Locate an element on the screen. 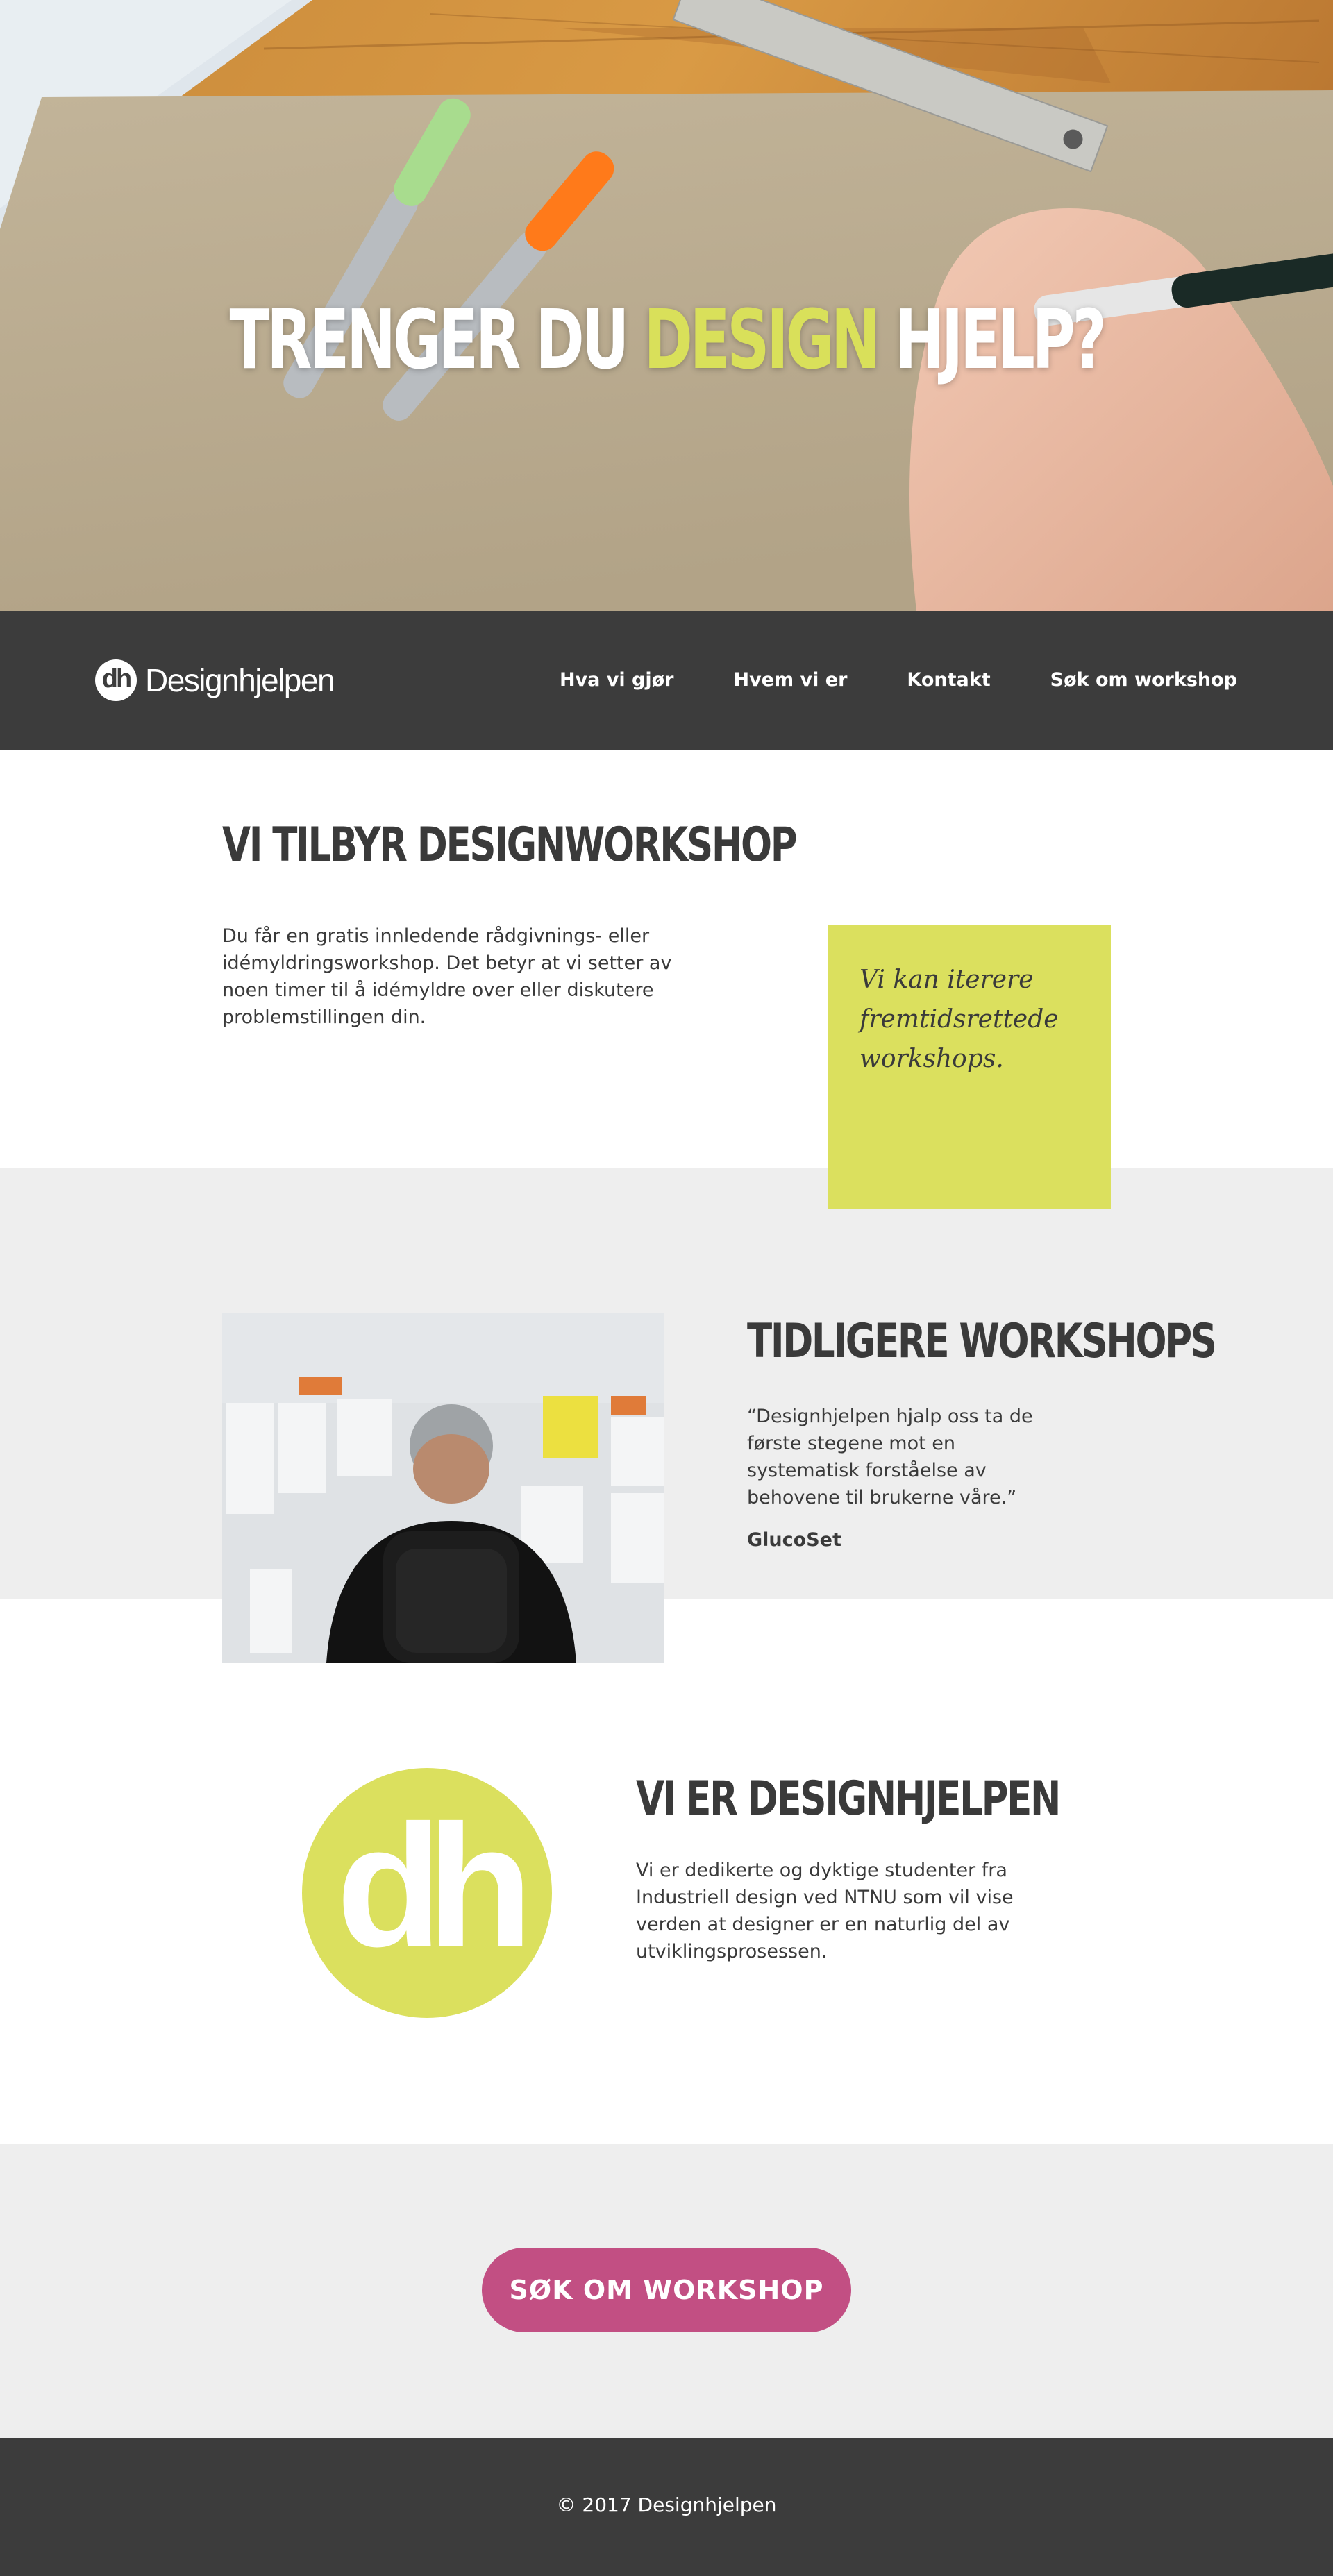  offer-title: VI TILBYR DESIGNWORKSHOP is located at coordinates (510, 845).